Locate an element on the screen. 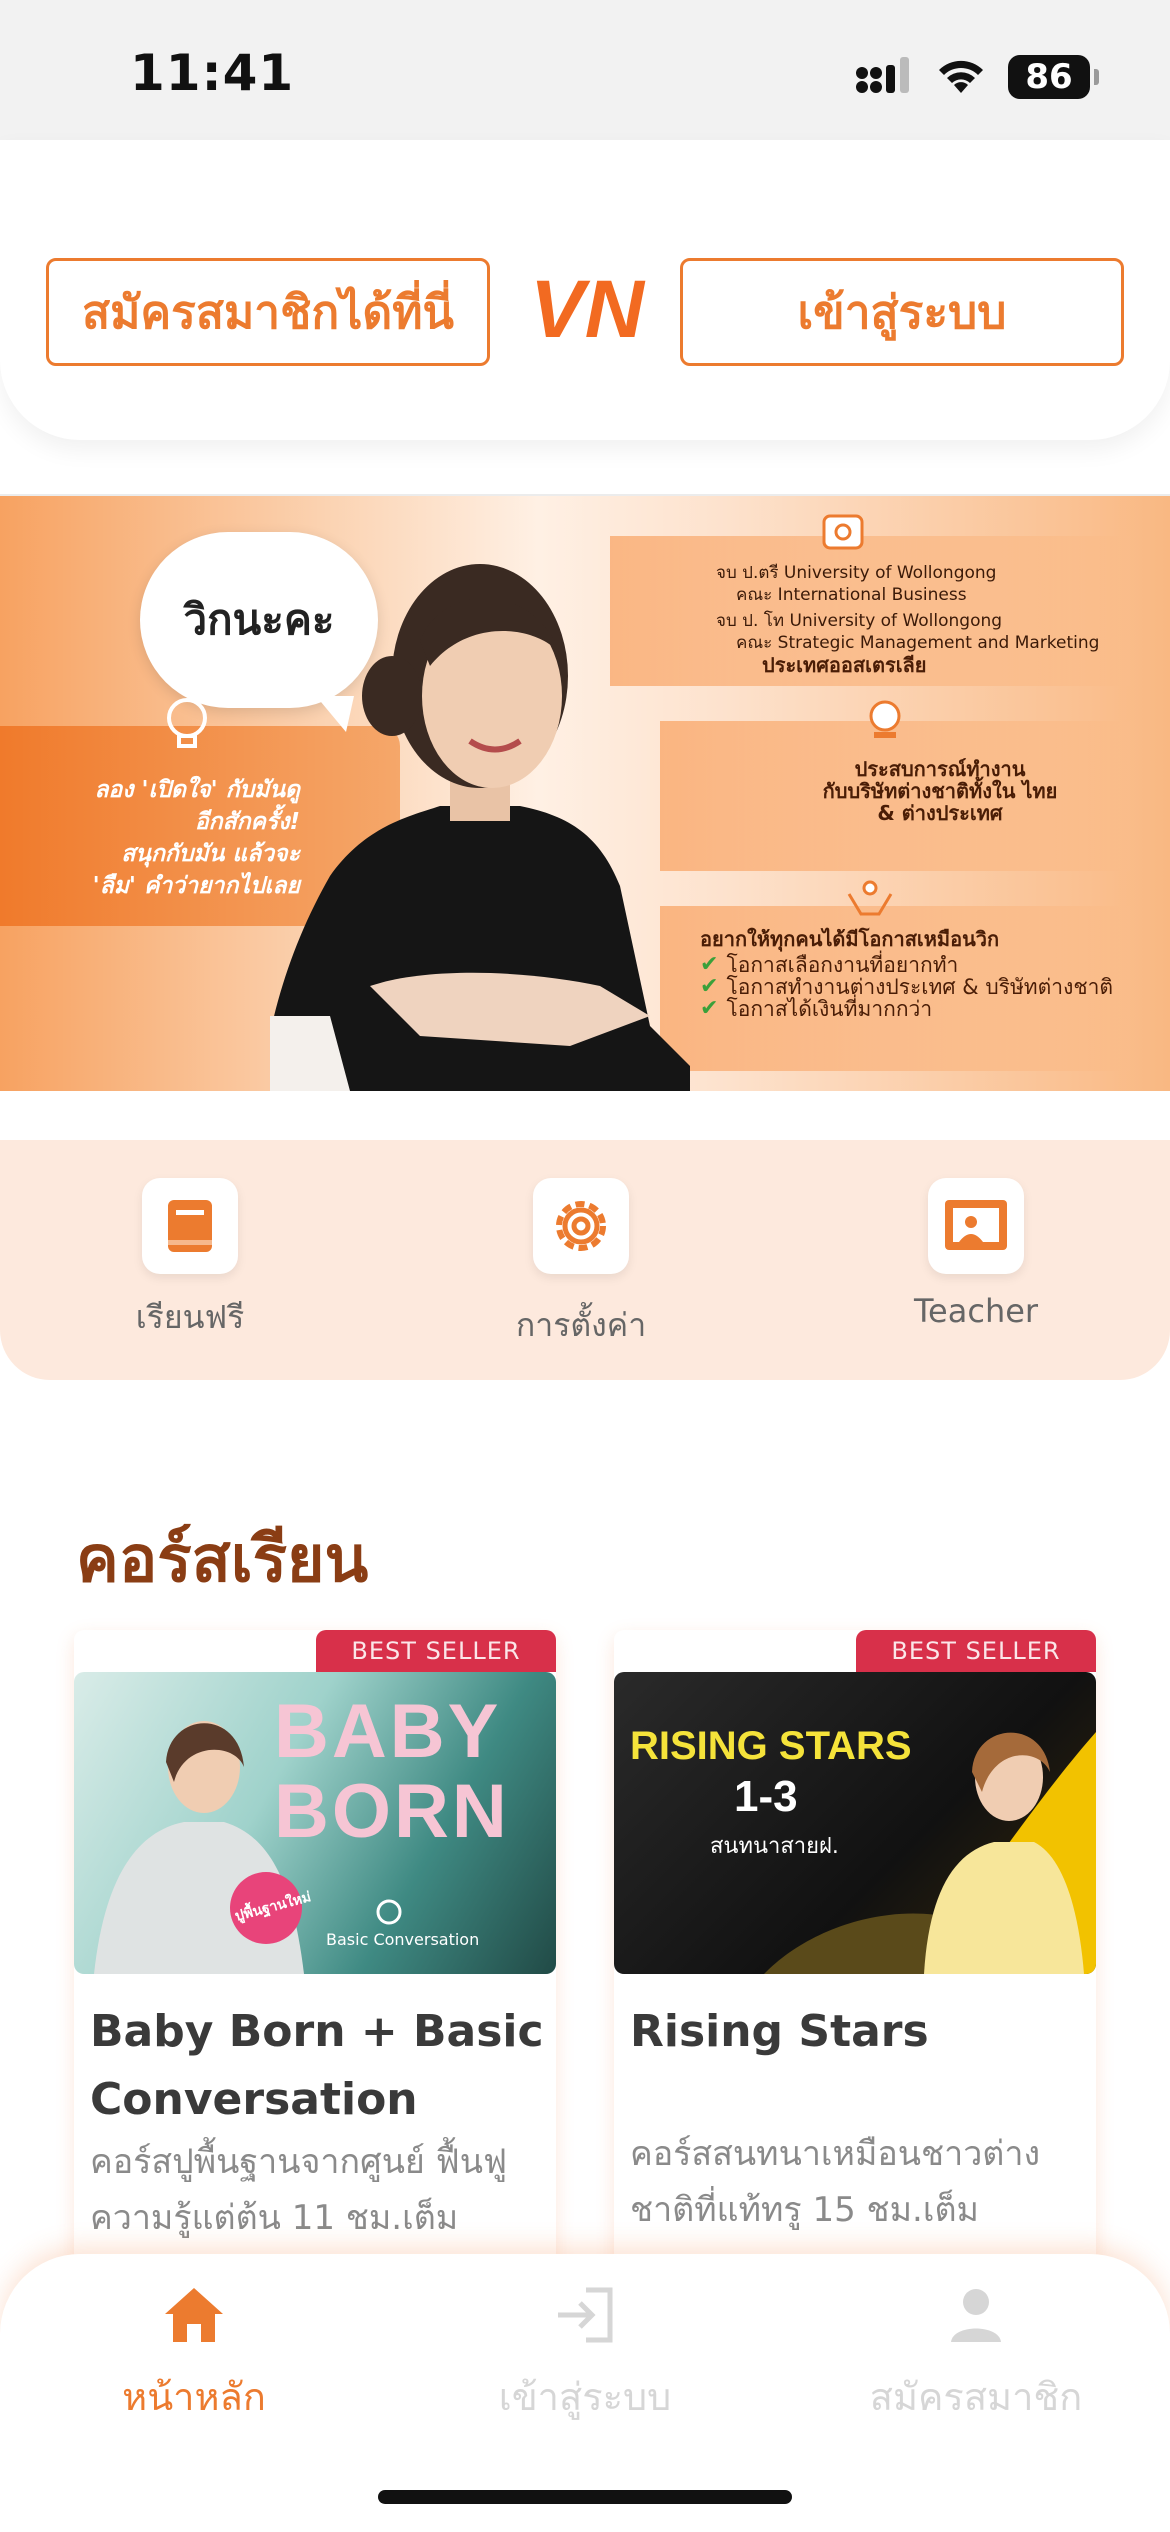 Image resolution: width=1170 pixels, height=2532 pixels. quick-item-teacher: Teacher is located at coordinates (976, 1254).